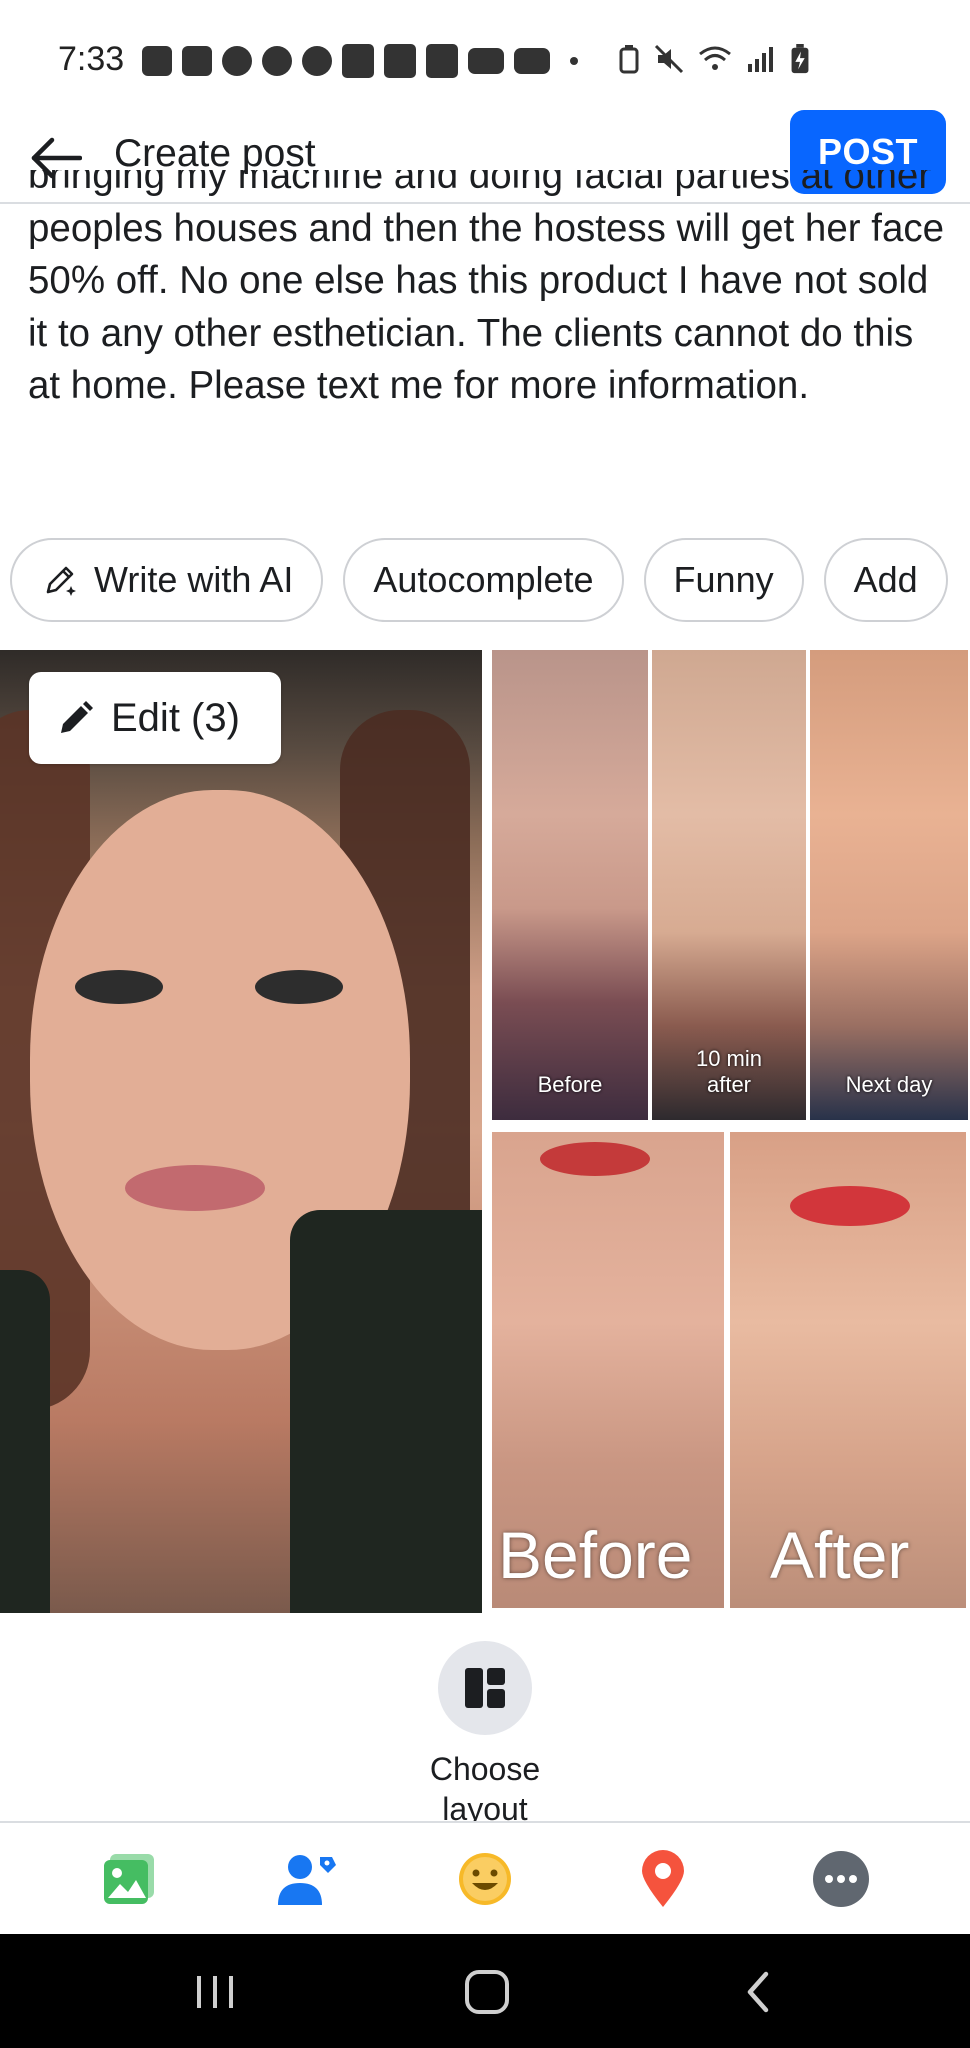  What do you see at coordinates (76, 718) in the screenshot?
I see `pencil-icon` at bounding box center [76, 718].